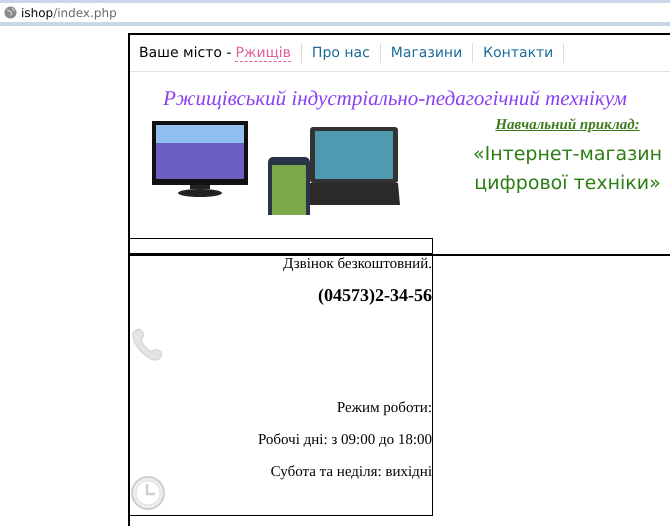 The image size is (670, 526). Describe the element at coordinates (10, 12) in the screenshot. I see `globe-icon` at that location.